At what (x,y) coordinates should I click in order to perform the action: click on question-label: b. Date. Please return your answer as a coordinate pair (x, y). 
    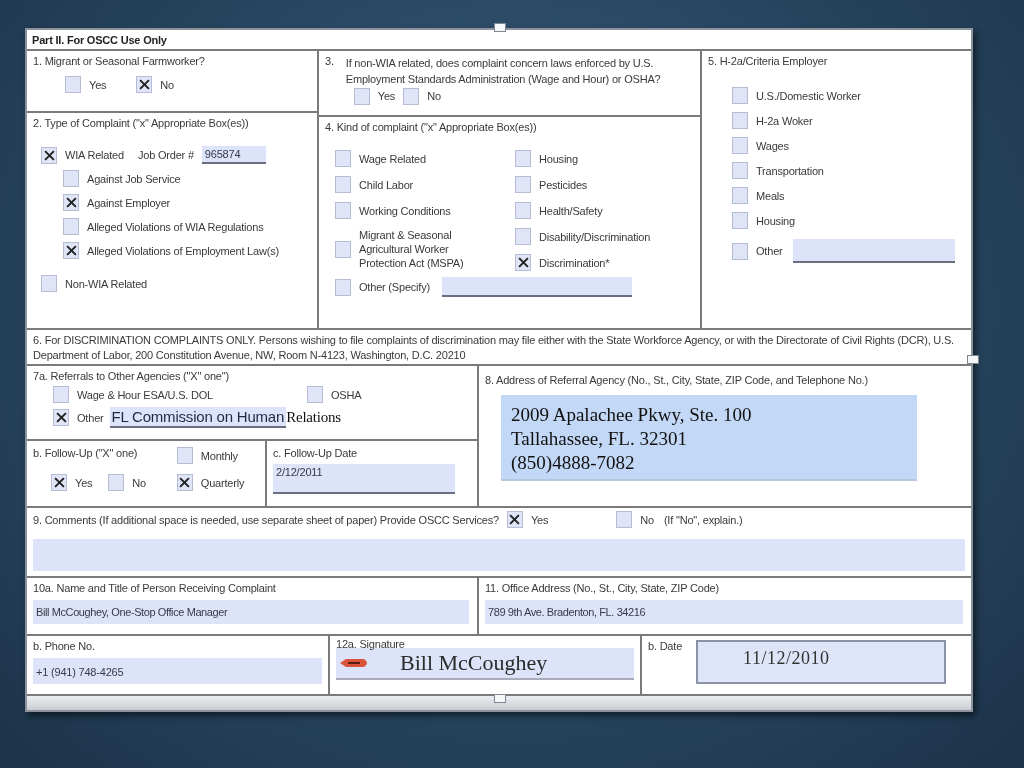
    Looking at the image, I should click on (665, 647).